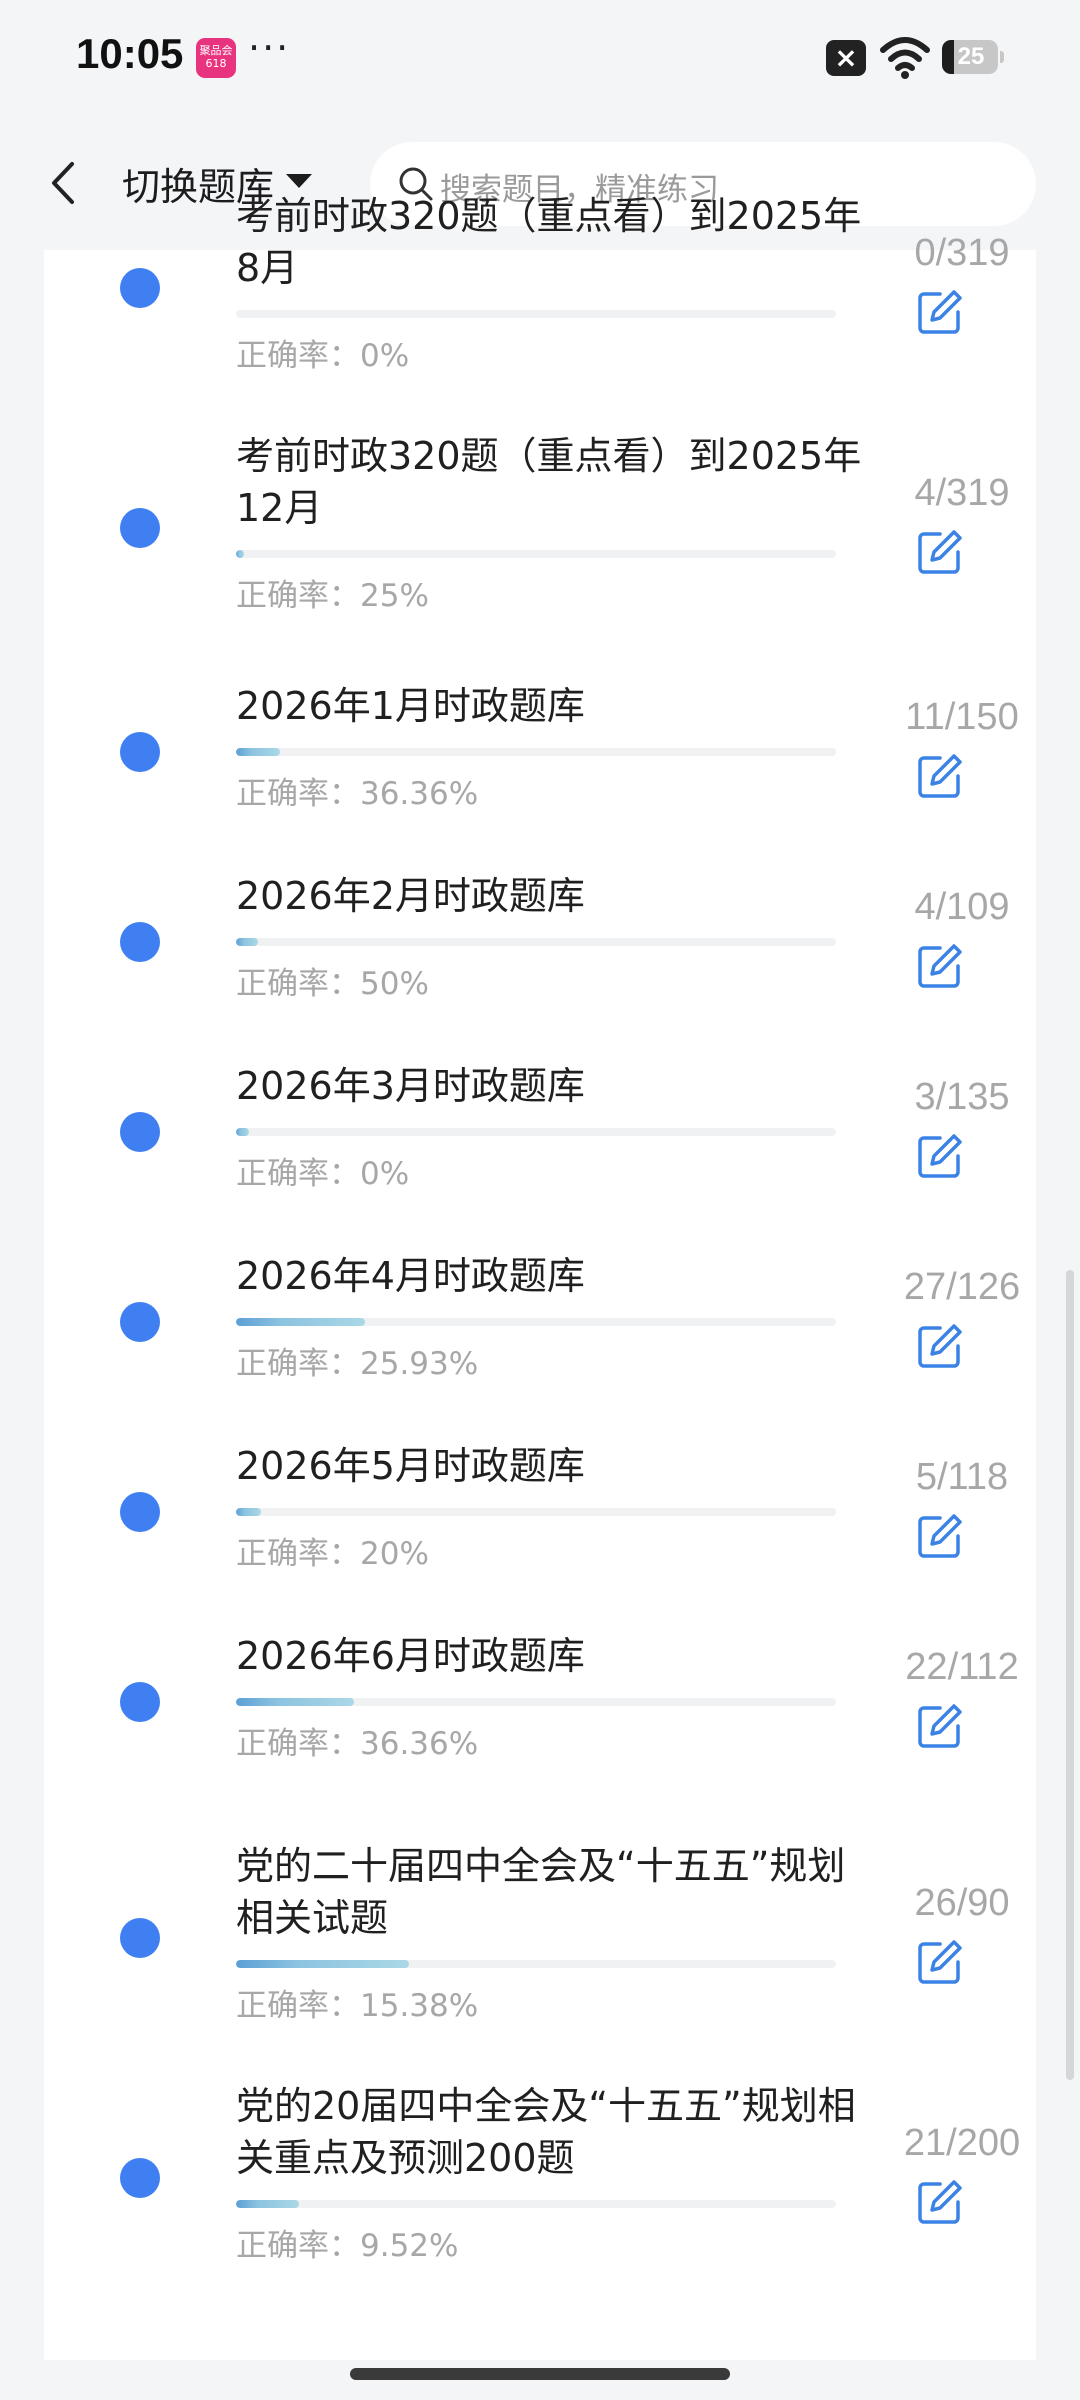 This screenshot has height=2400, width=1080. What do you see at coordinates (410, 896) in the screenshot?
I see `item-title: 2026年2月时政题库` at bounding box center [410, 896].